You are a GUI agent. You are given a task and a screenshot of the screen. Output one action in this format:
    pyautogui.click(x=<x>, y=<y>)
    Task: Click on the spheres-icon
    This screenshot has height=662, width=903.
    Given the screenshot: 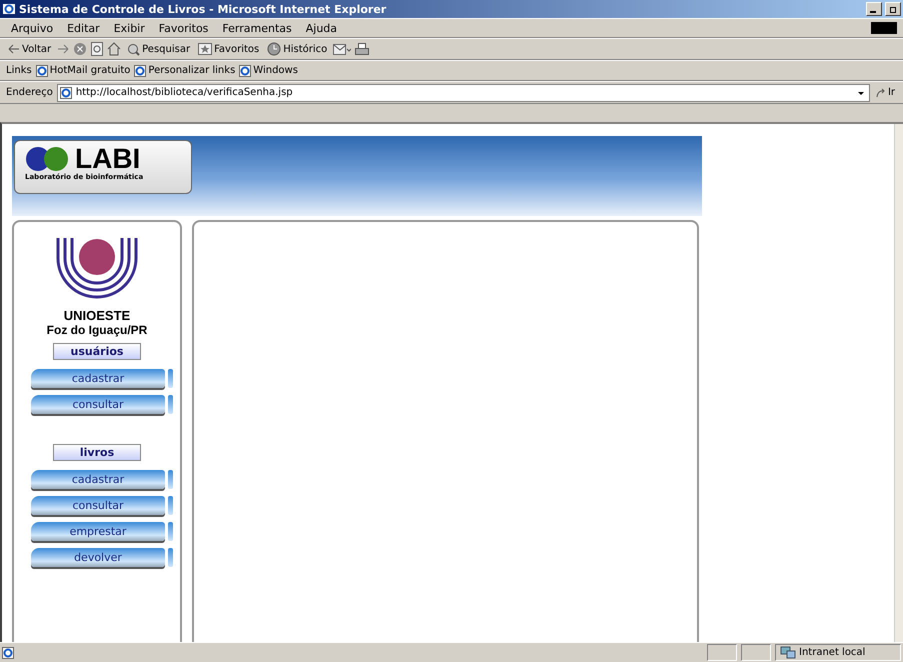 What is the action you would take?
    pyautogui.click(x=47, y=159)
    